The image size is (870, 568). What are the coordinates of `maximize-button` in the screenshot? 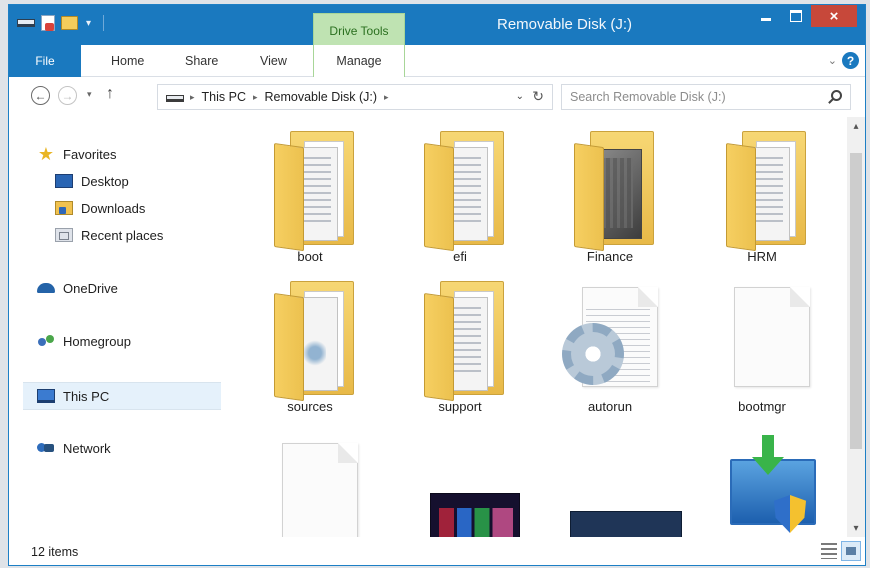 It's located at (796, 16).